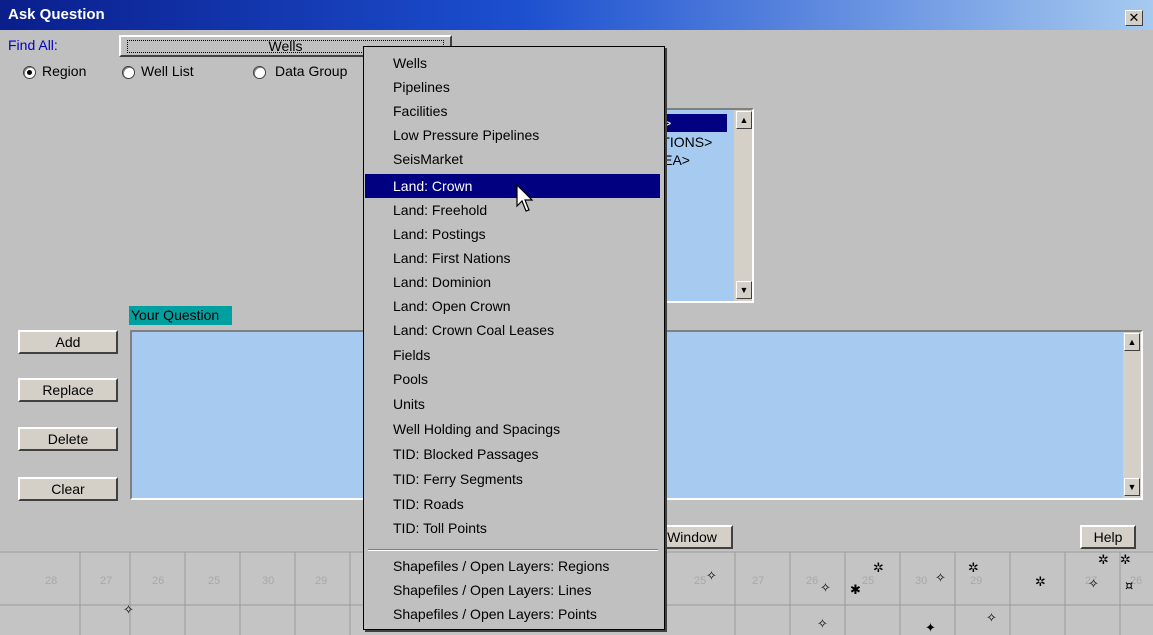 The image size is (1153, 635). What do you see at coordinates (311, 71) in the screenshot?
I see `radio-data-group-label: Data Group` at bounding box center [311, 71].